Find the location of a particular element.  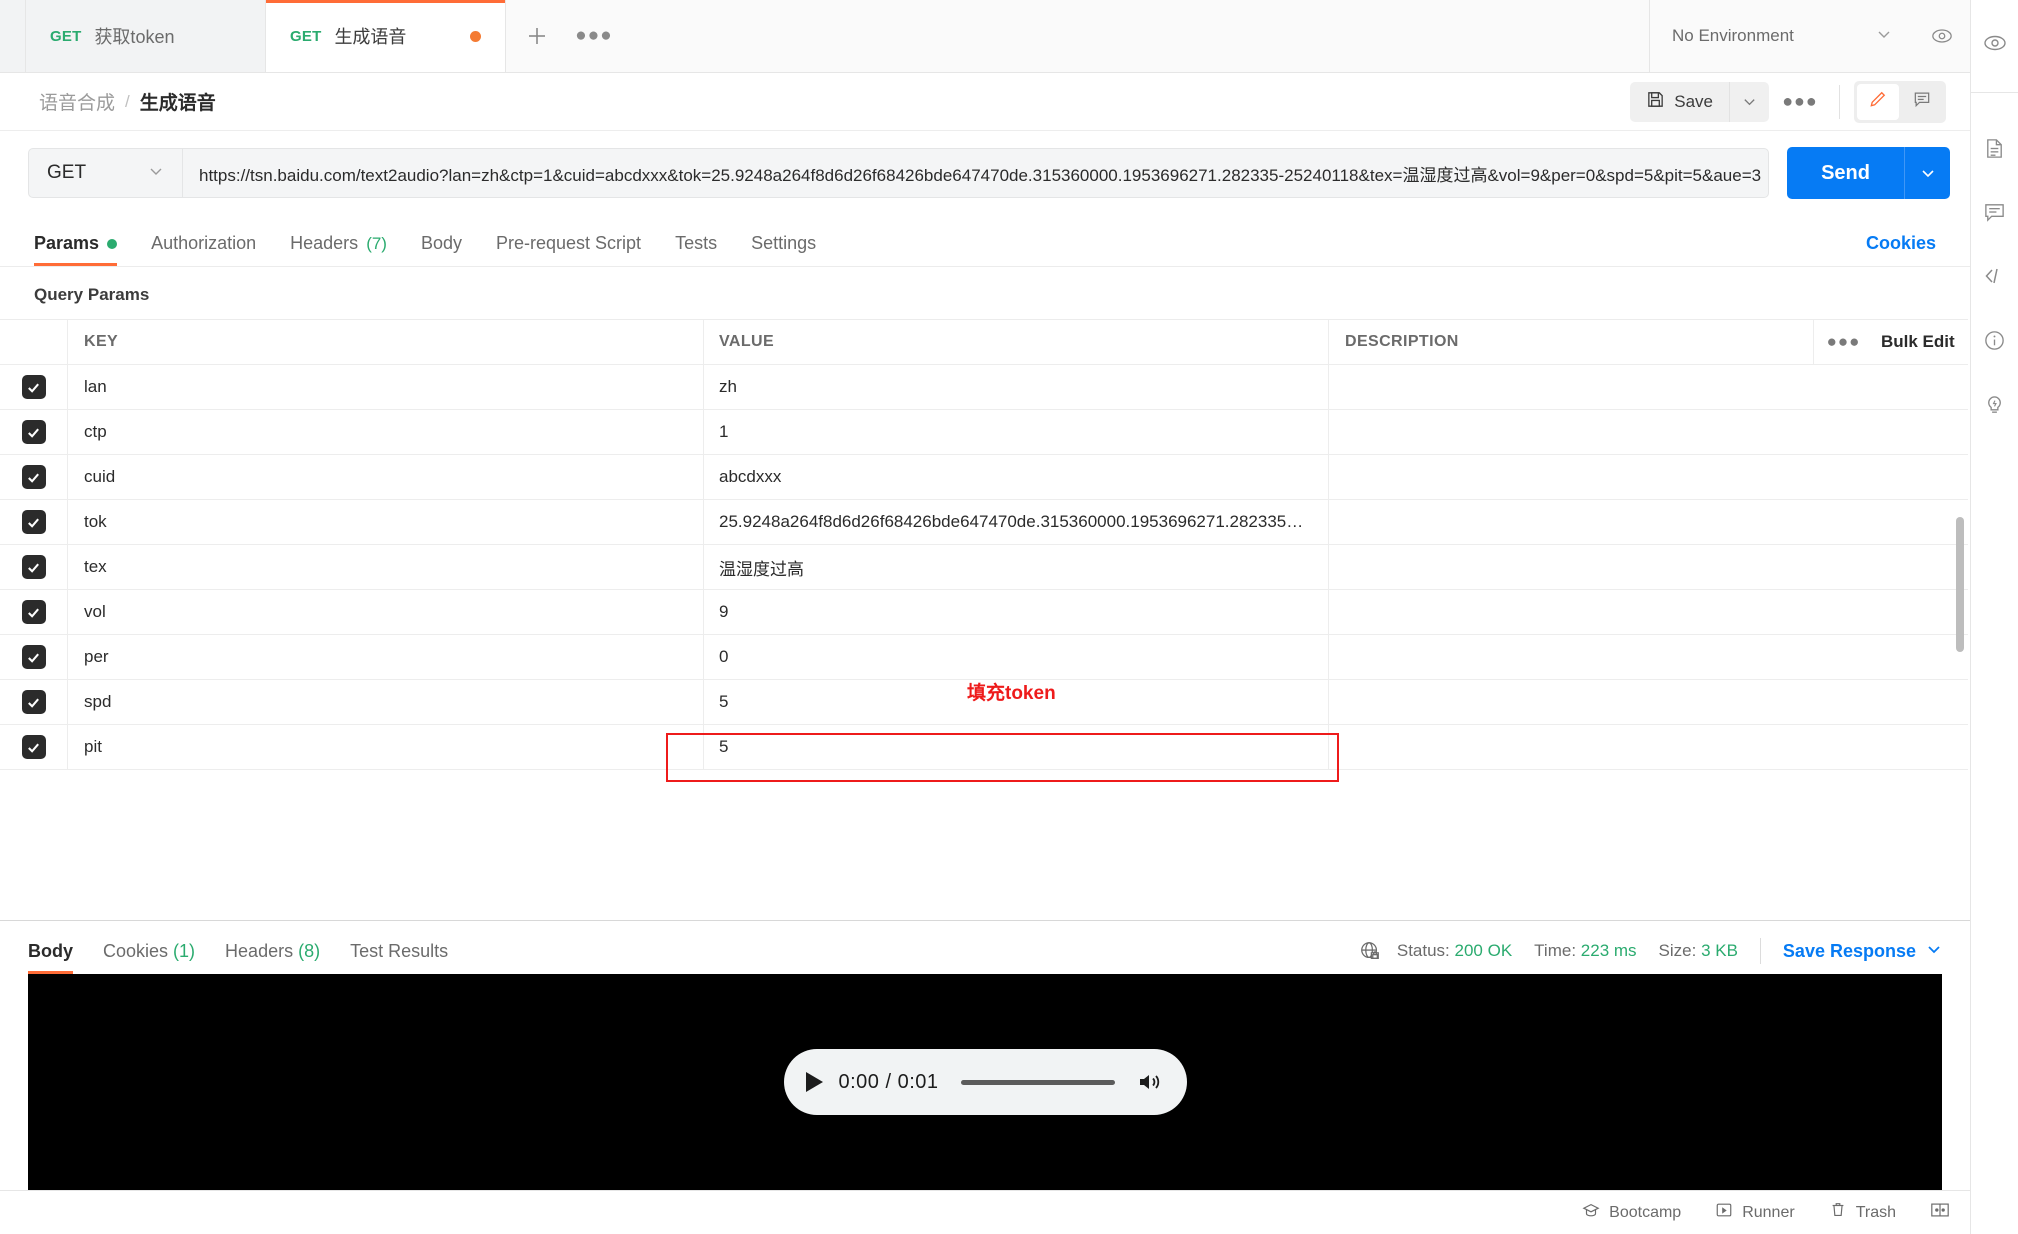

audio-player: 0:00 / 0:01 is located at coordinates (985, 1082).